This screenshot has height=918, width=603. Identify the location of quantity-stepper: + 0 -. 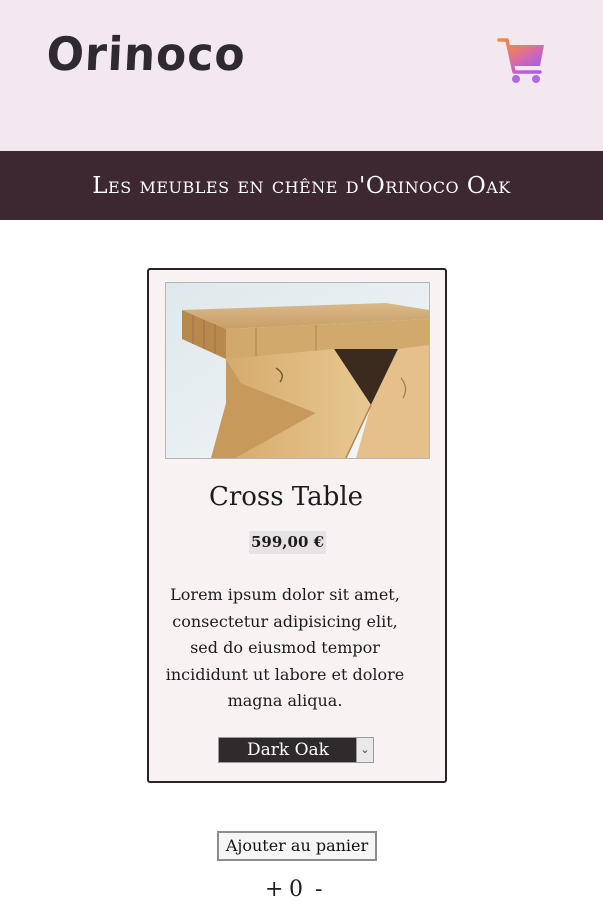
(302, 890).